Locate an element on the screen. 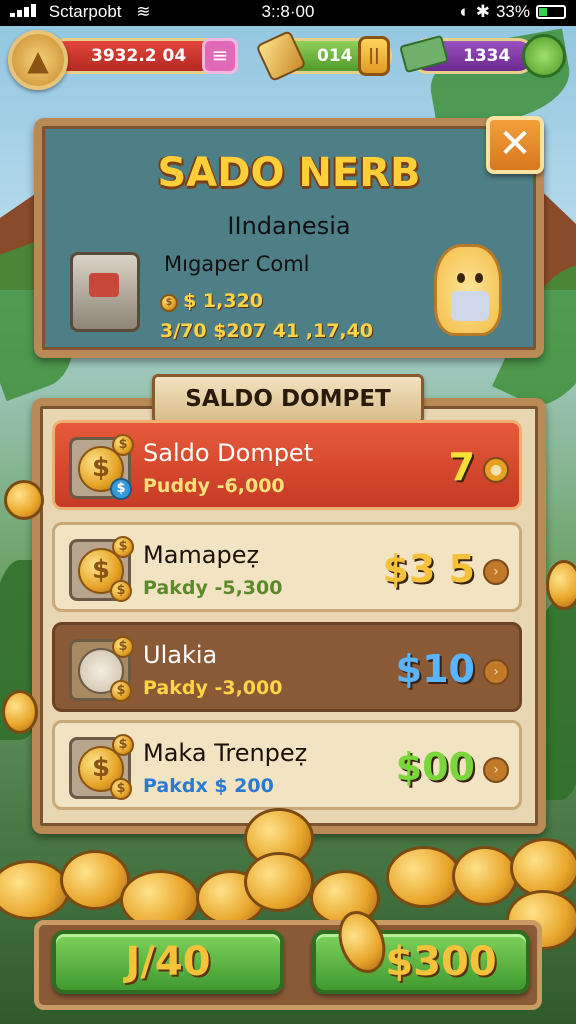  promo-line-1-text: $ 1,320 is located at coordinates (223, 301).